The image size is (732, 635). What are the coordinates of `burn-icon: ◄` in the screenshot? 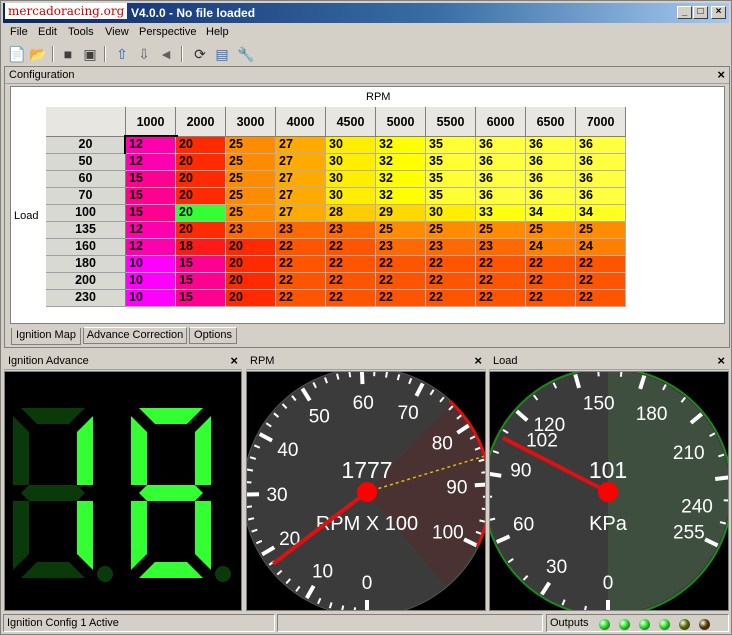 It's located at (166, 54).